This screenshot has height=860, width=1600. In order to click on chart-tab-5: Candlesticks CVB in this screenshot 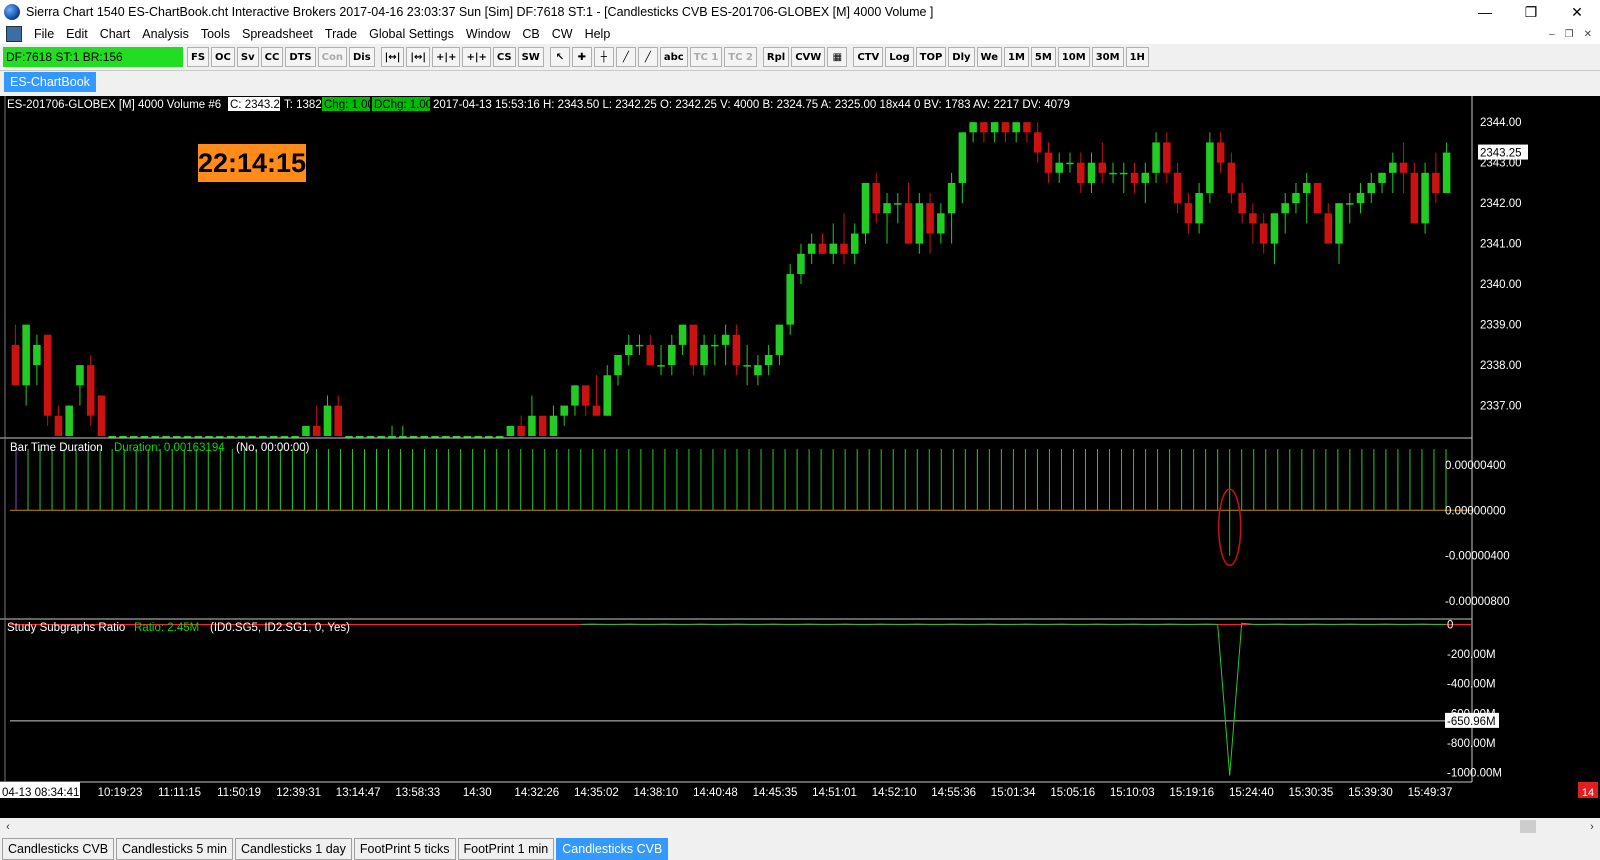, I will do `click(612, 849)`.